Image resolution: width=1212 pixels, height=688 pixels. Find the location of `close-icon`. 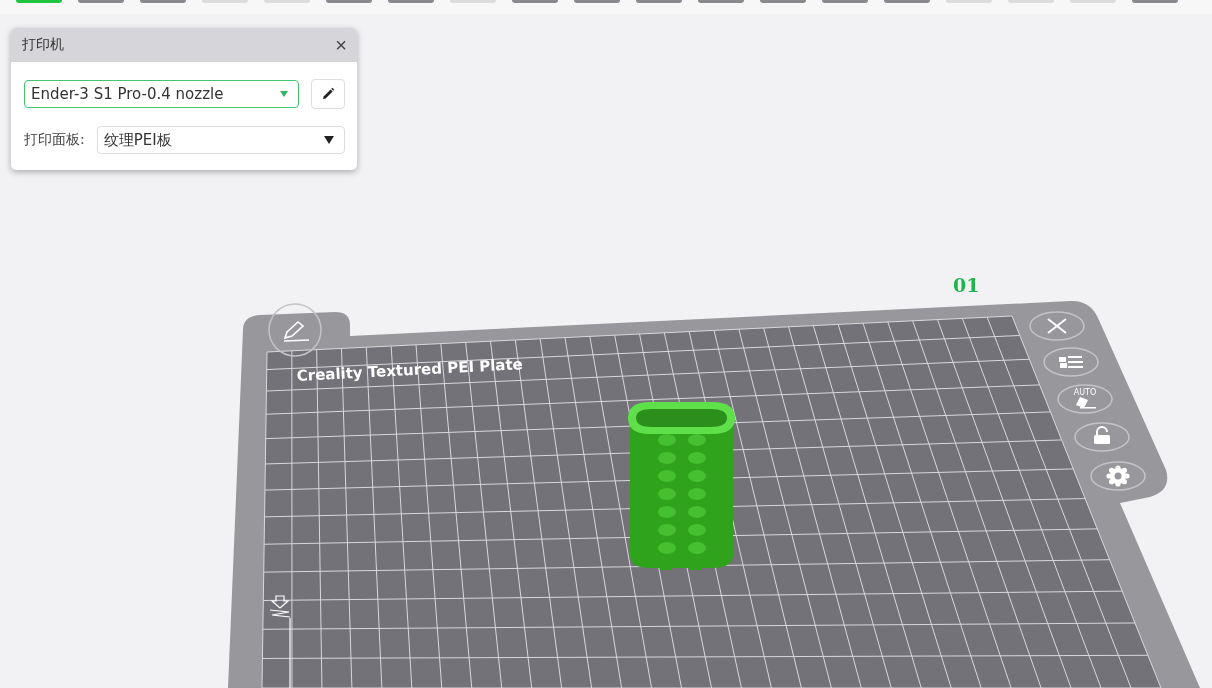

close-icon is located at coordinates (1057, 326).